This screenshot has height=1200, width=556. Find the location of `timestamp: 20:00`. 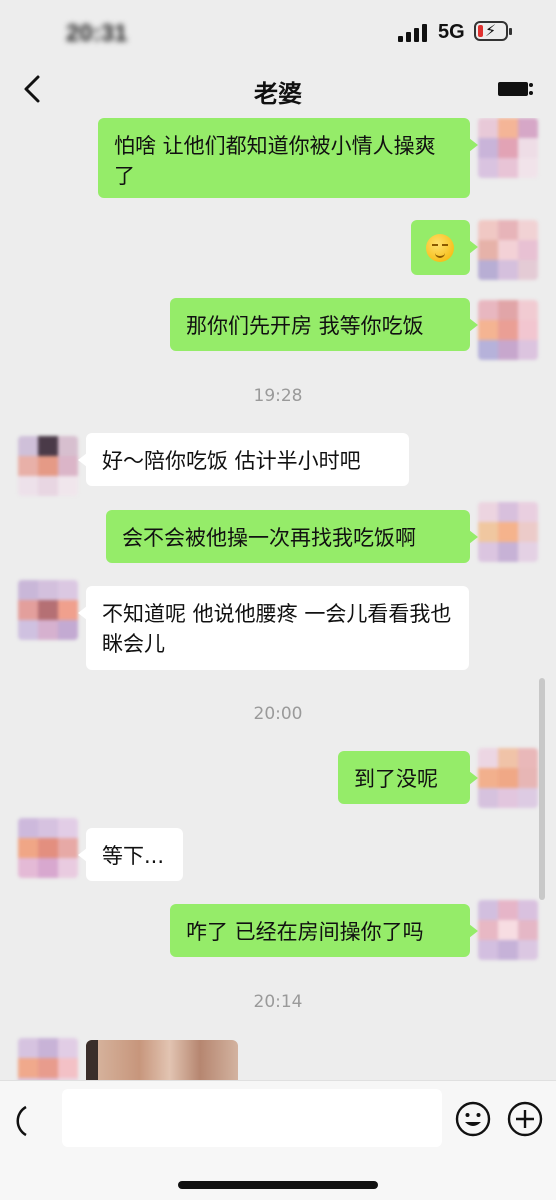

timestamp: 20:00 is located at coordinates (278, 714).